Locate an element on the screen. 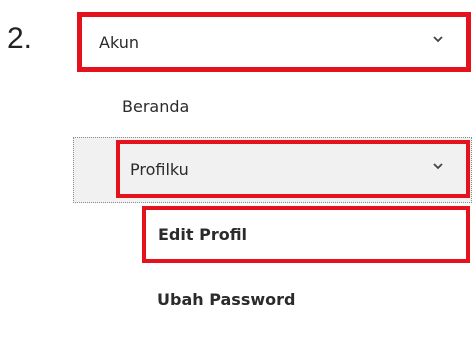 The width and height of the screenshot is (472, 347). menu-item-beranda: Beranda is located at coordinates (272, 106).